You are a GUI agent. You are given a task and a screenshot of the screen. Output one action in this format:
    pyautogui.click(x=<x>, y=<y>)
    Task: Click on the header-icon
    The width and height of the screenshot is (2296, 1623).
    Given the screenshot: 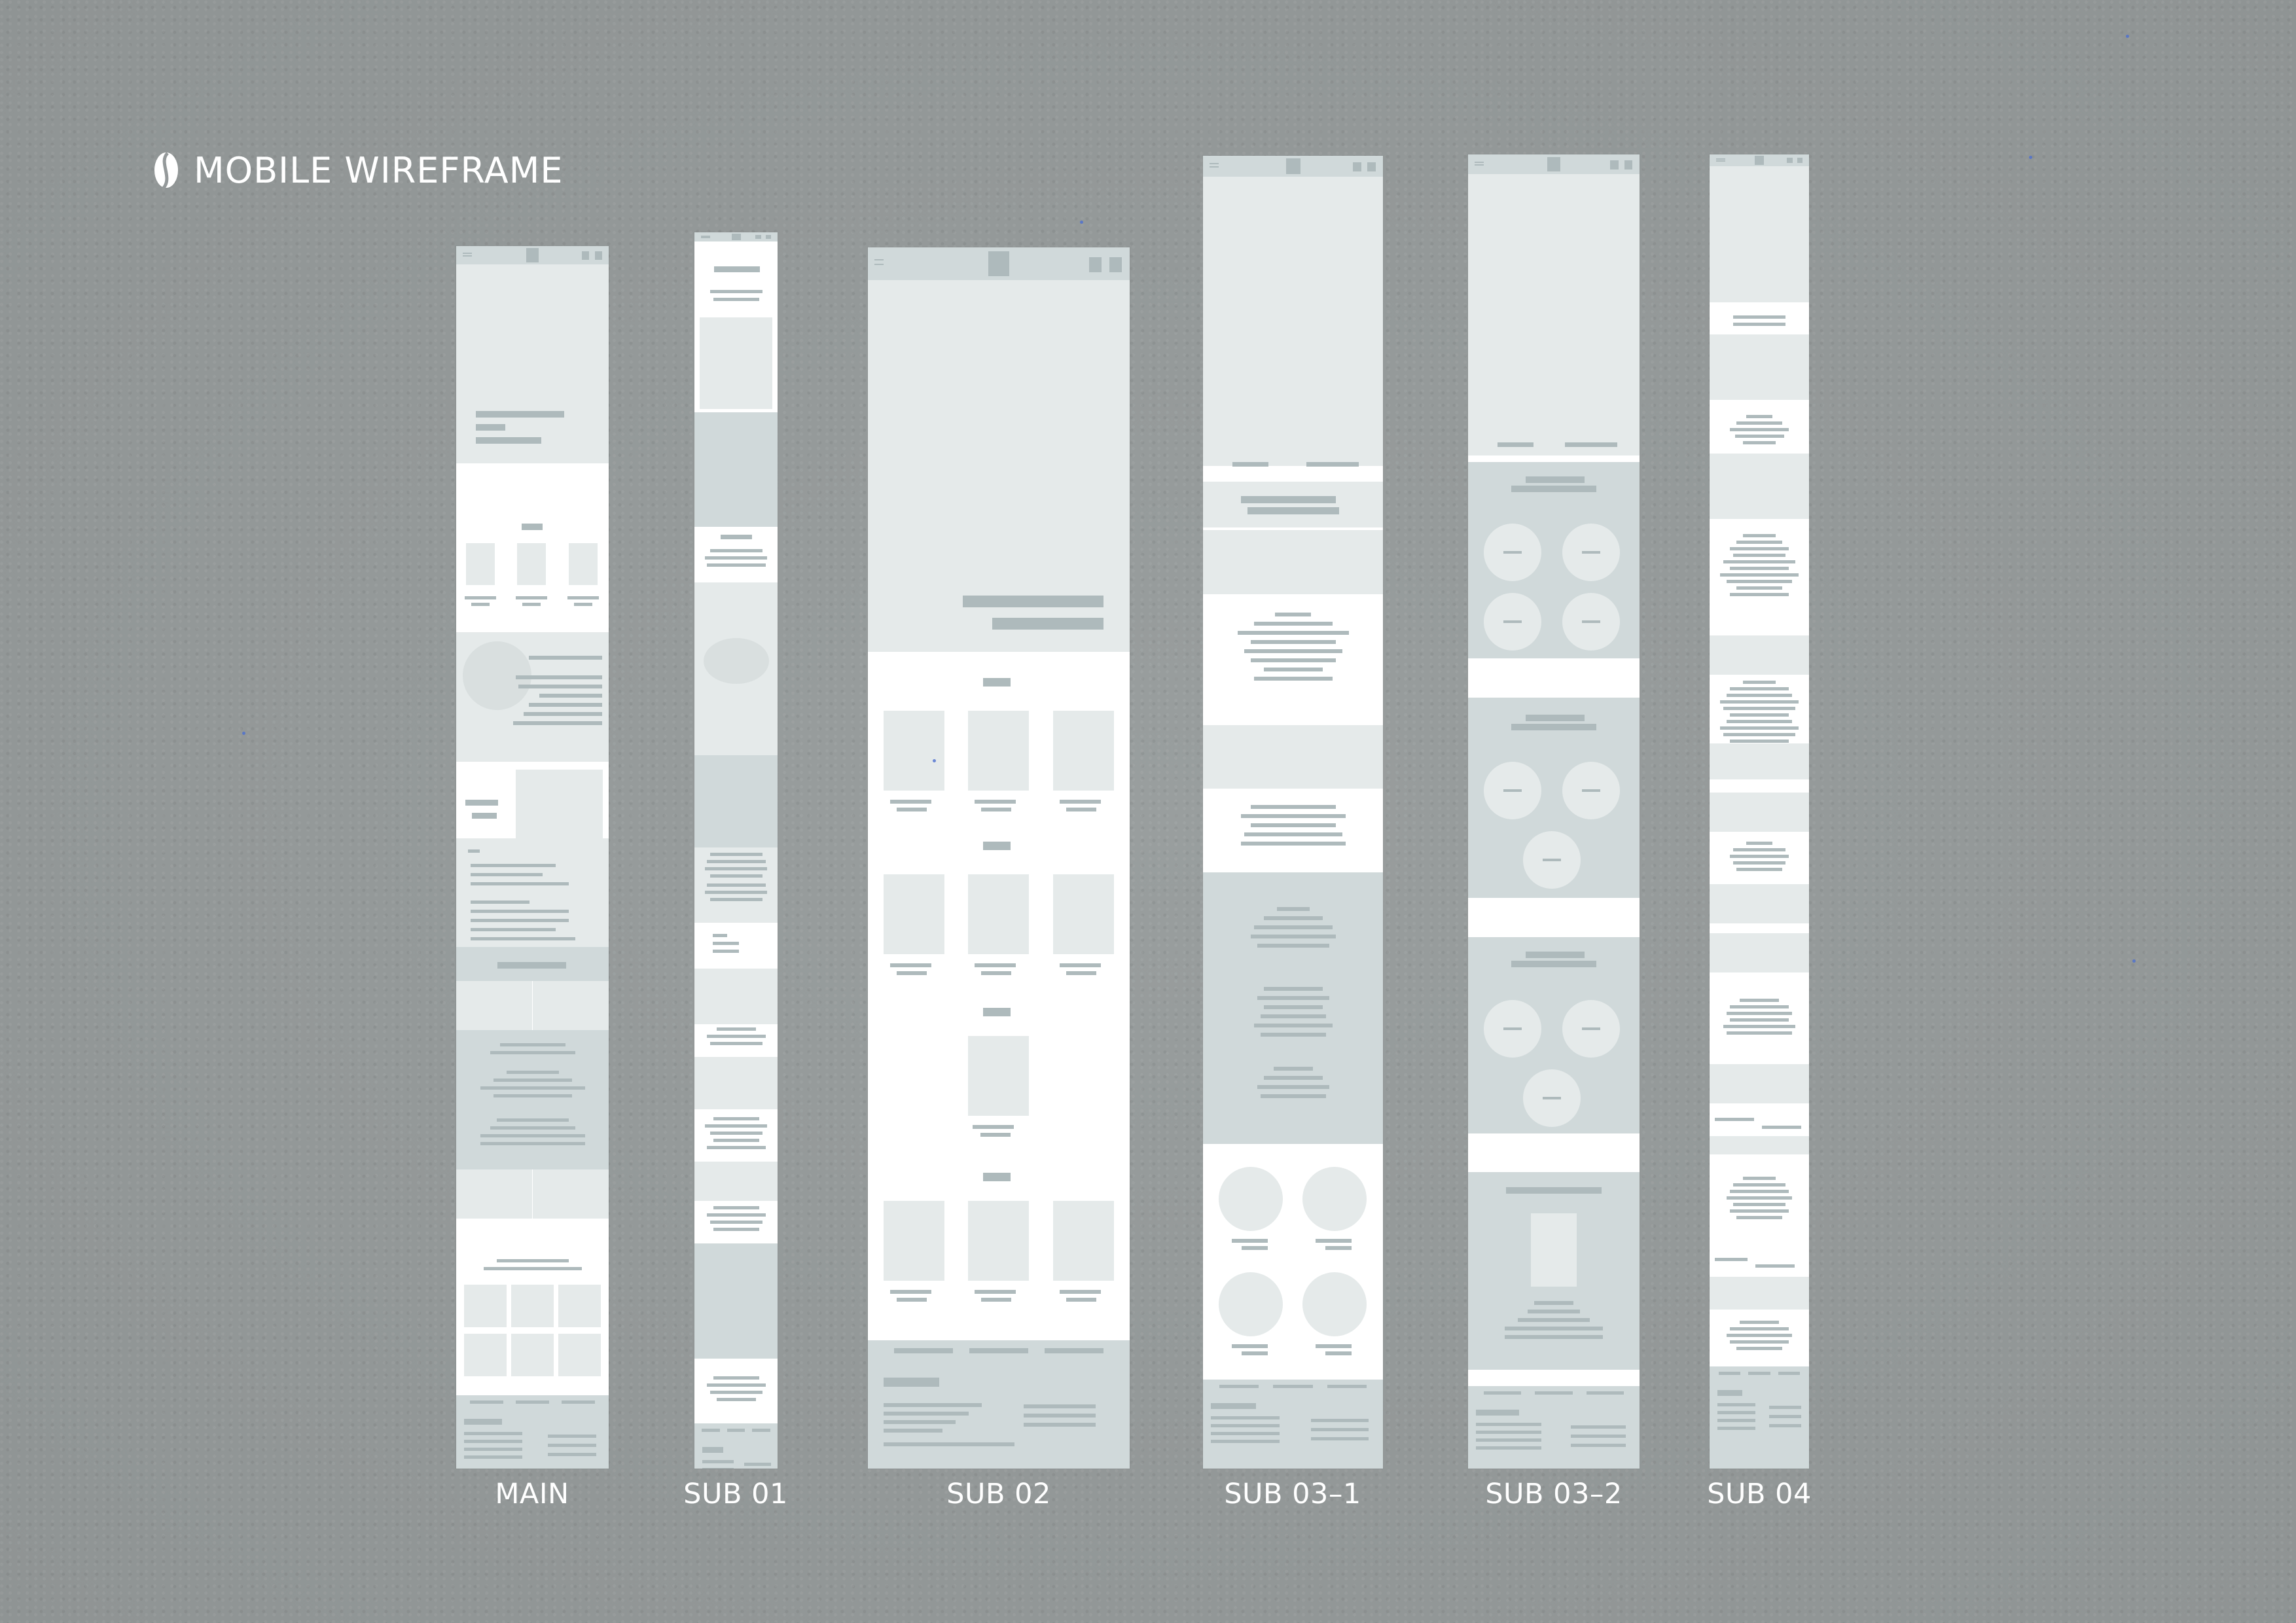 What is the action you would take?
    pyautogui.click(x=585, y=255)
    